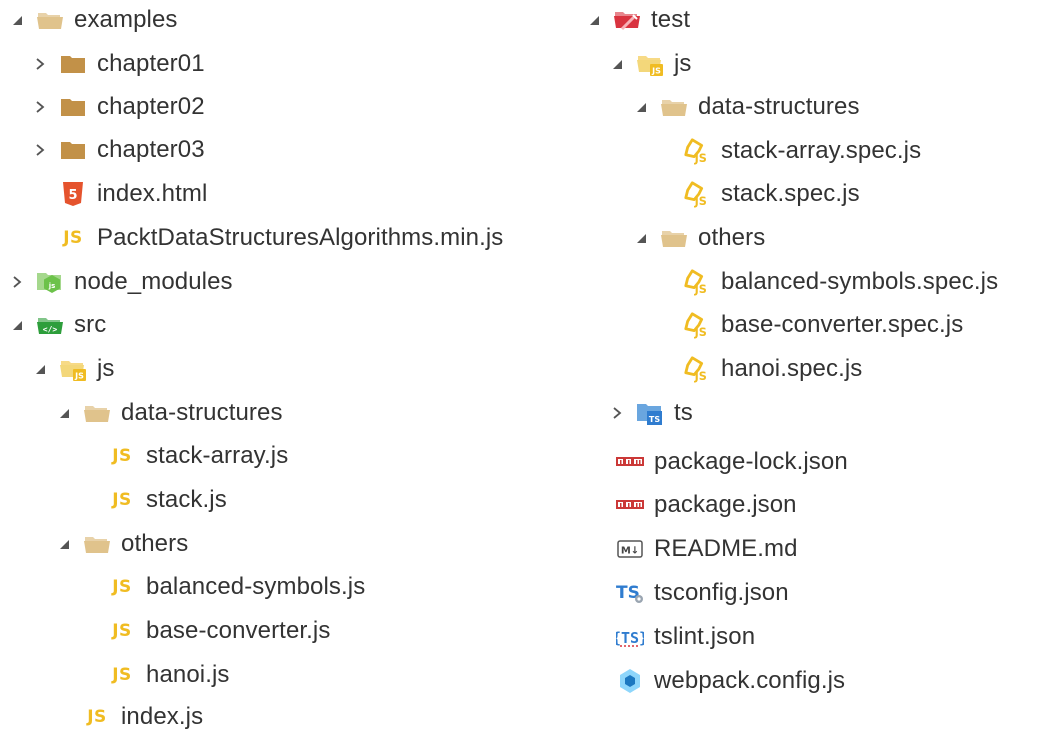 The width and height of the screenshot is (1039, 737). What do you see at coordinates (638, 20) in the screenshot?
I see `tree-item-test: test` at bounding box center [638, 20].